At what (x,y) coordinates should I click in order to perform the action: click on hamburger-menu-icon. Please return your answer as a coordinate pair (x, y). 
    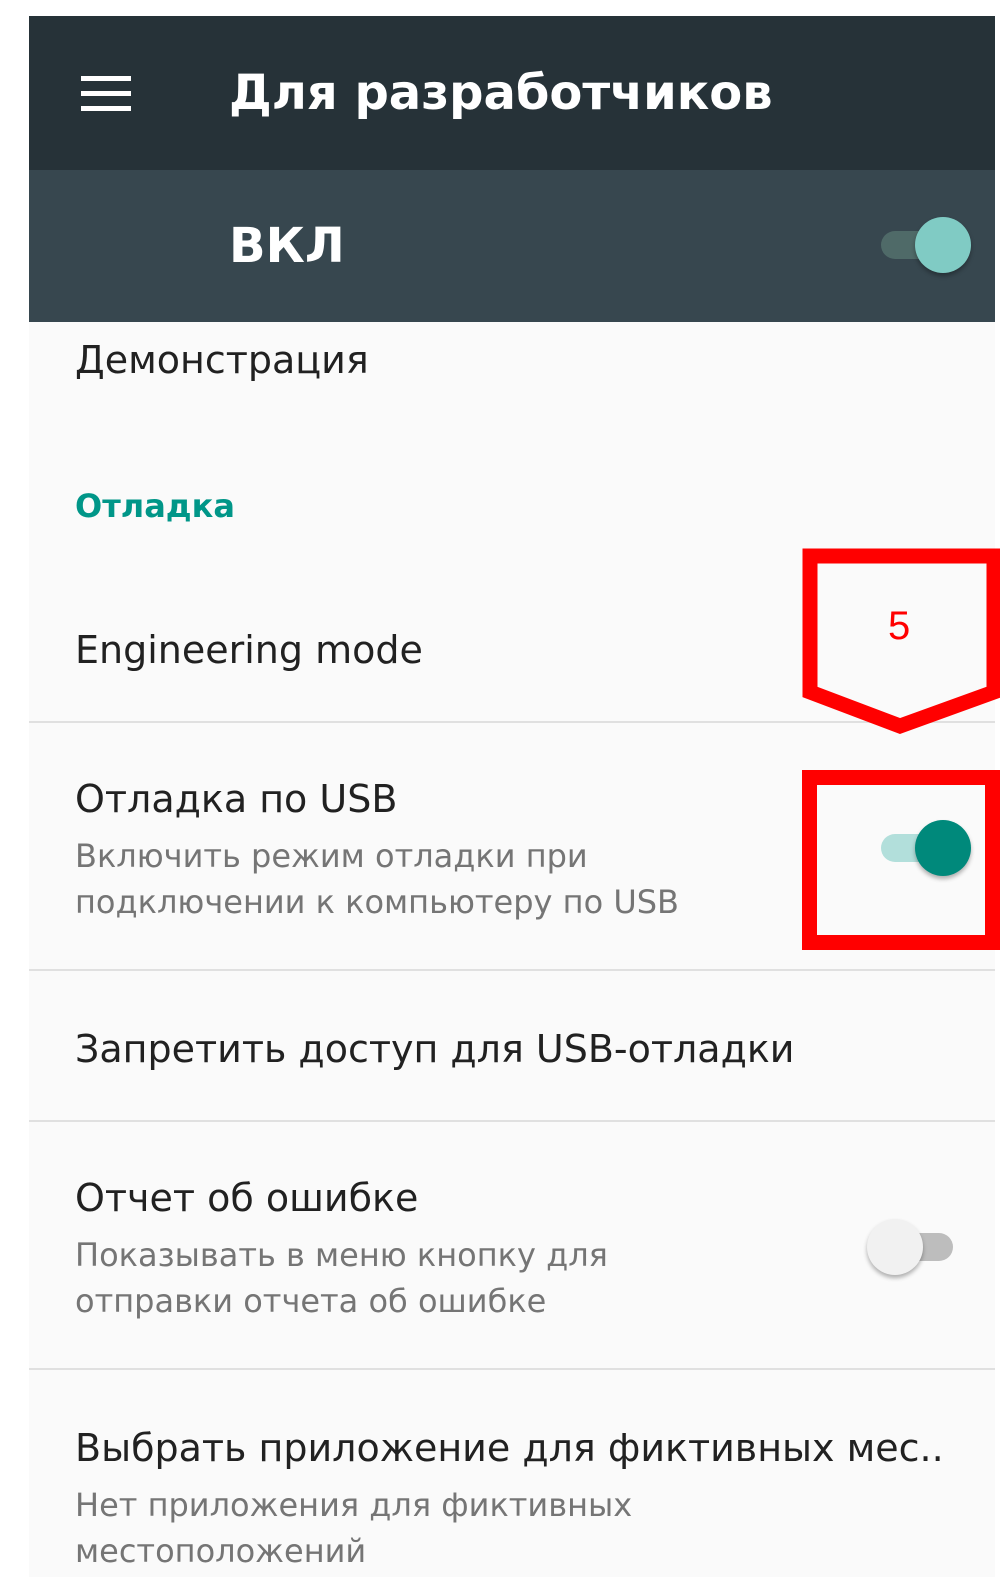
    Looking at the image, I should click on (107, 94).